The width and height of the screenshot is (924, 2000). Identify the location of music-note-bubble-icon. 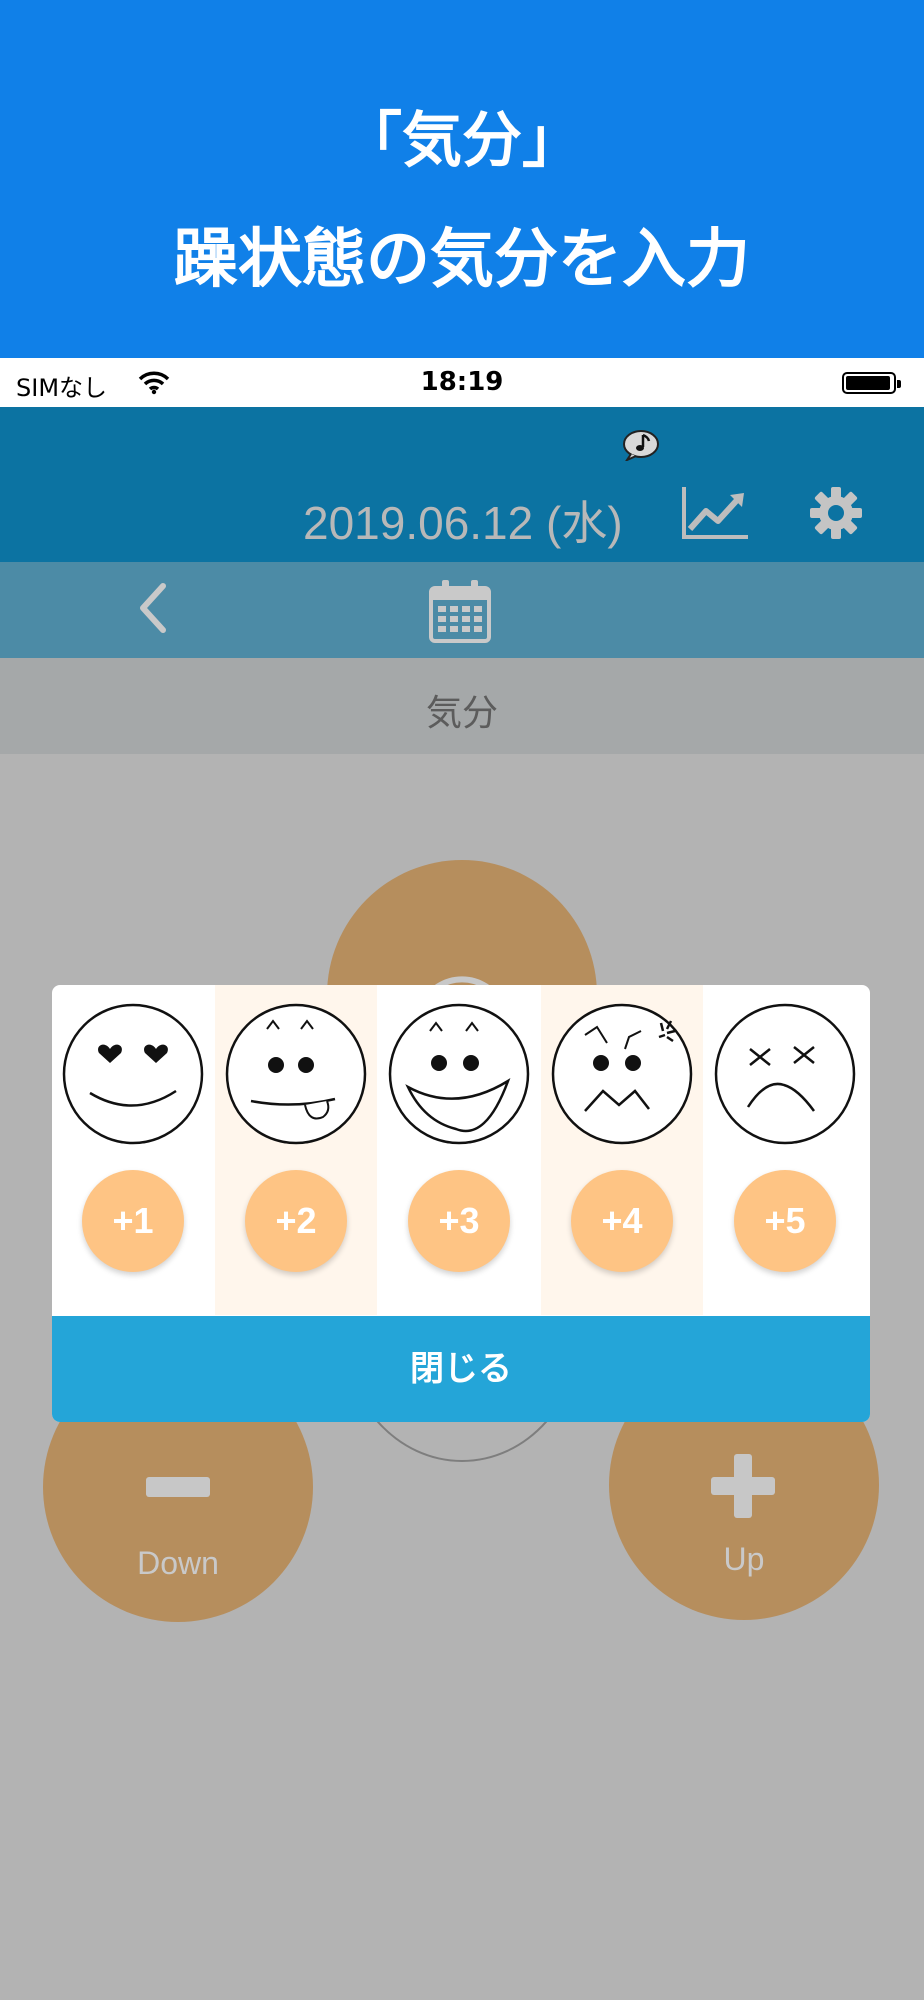
(641, 446).